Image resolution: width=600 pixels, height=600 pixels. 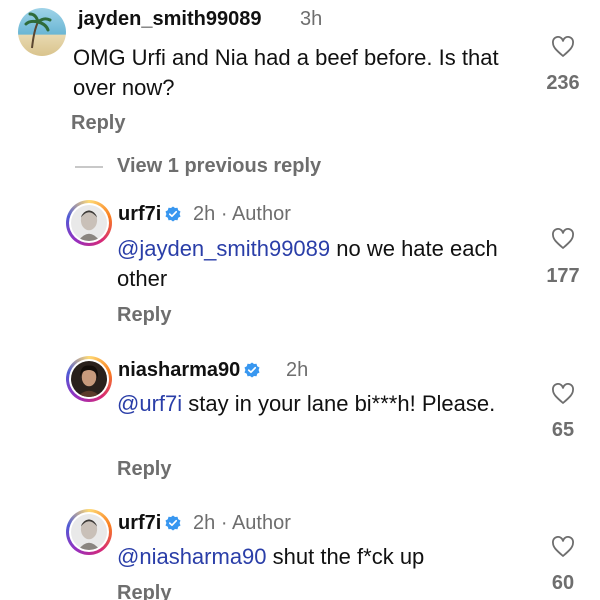 What do you see at coordinates (322, 264) in the screenshot?
I see `comment-2-text: @jayden_smith99089 no we hate each other` at bounding box center [322, 264].